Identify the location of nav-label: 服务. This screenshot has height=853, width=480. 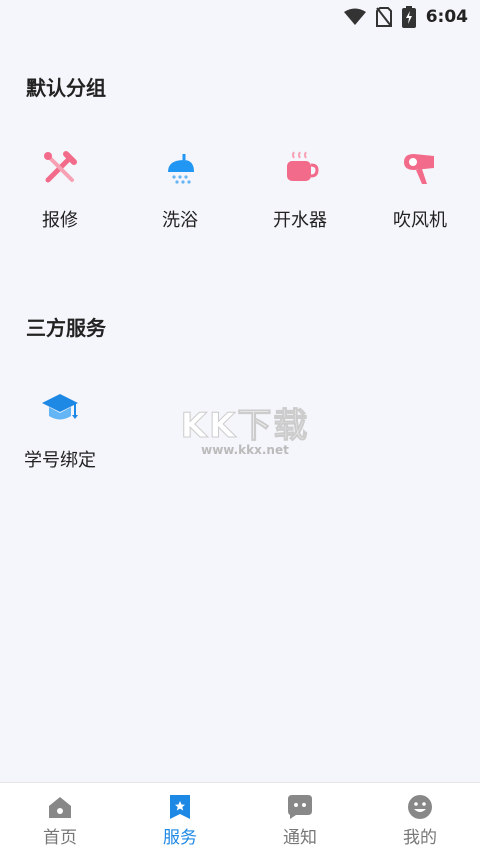
(180, 838).